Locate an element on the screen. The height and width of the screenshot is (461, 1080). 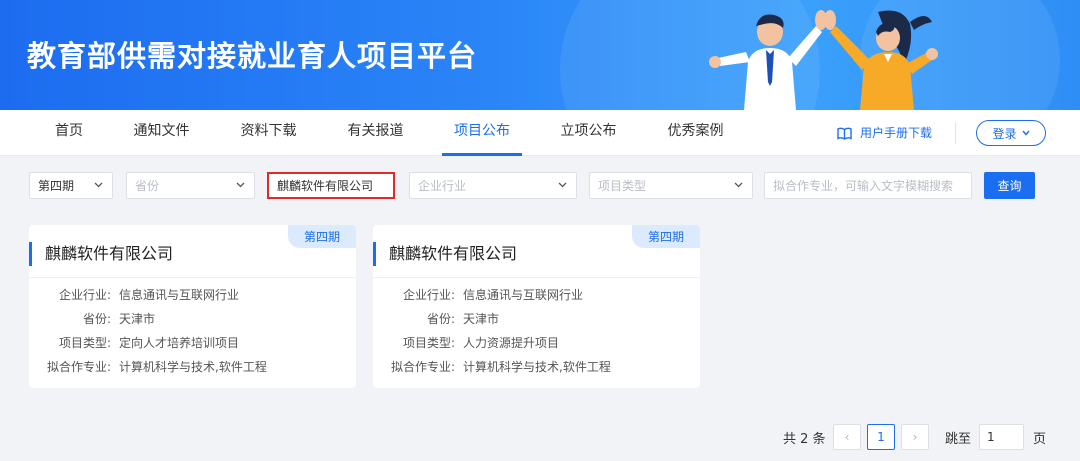
next-page-button: › is located at coordinates (915, 437).